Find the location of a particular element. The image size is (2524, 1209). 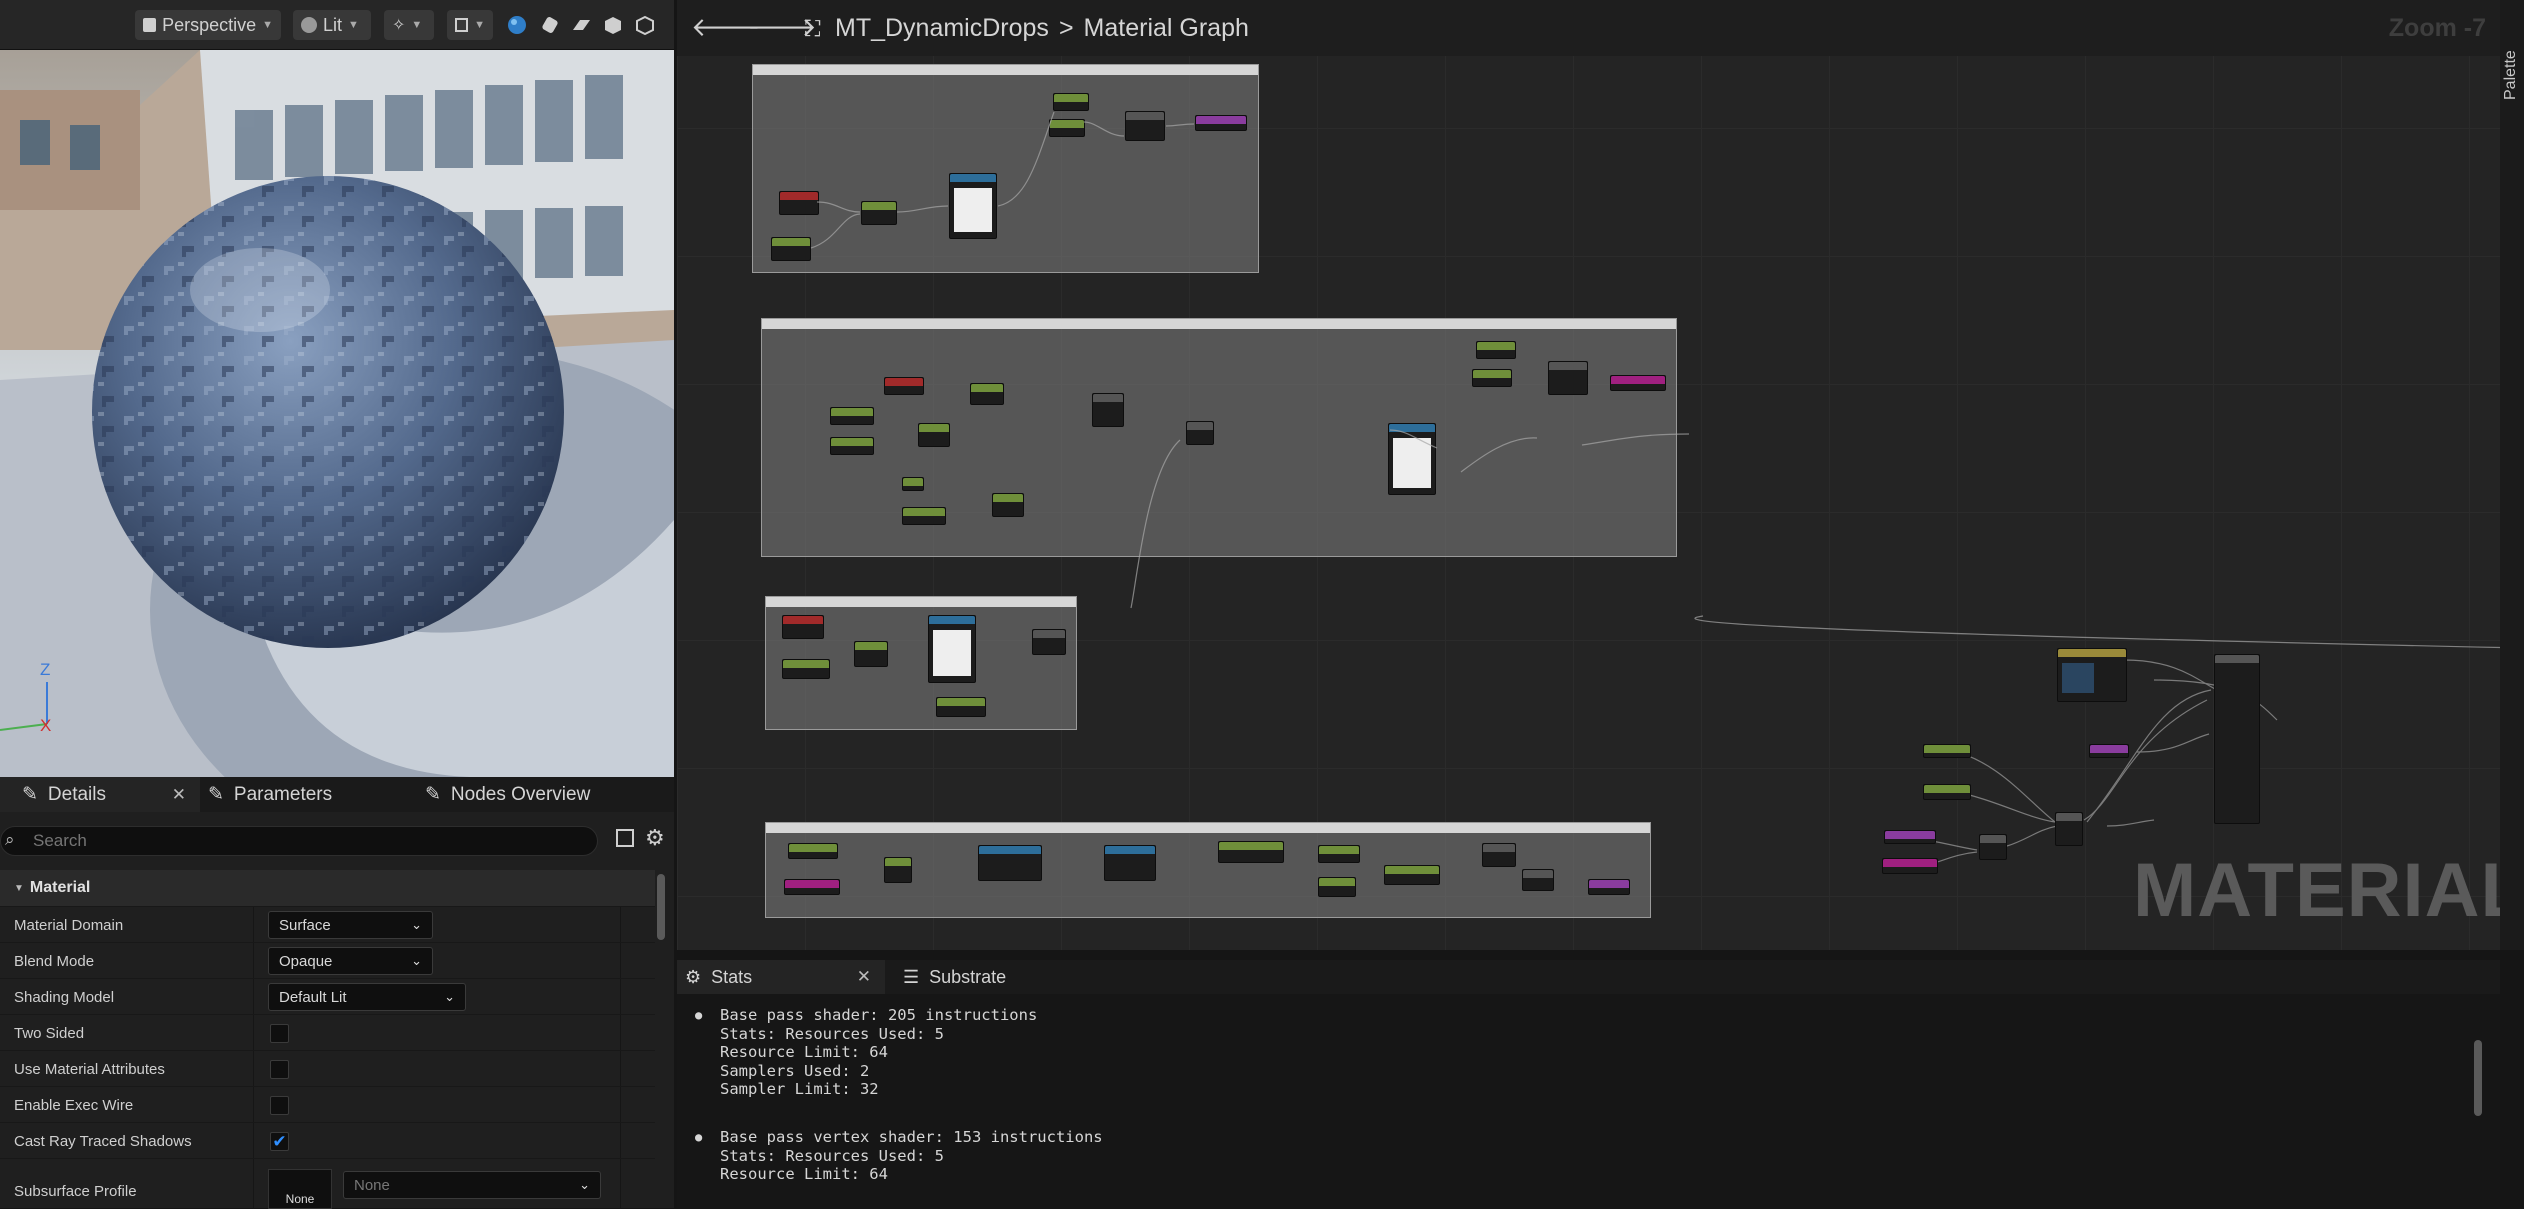

property-label: Use Material Attributes is located at coordinates (89, 1069).